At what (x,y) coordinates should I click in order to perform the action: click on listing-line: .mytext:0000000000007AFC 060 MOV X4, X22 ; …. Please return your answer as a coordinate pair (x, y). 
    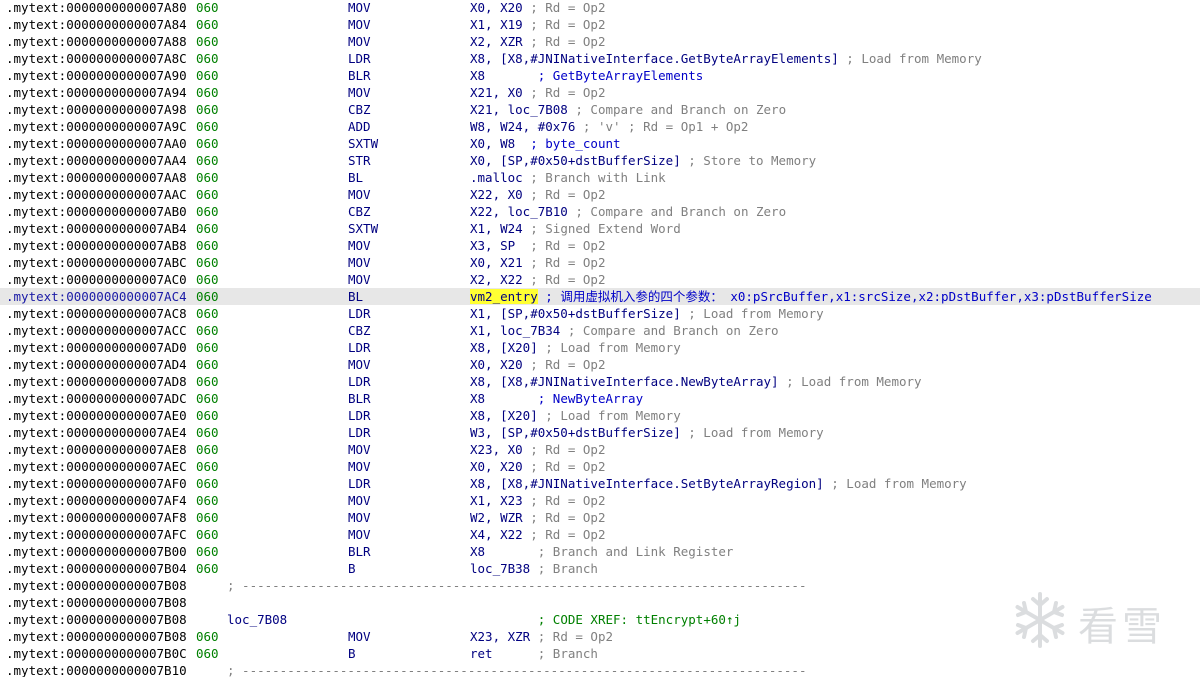
    Looking at the image, I should click on (600, 534).